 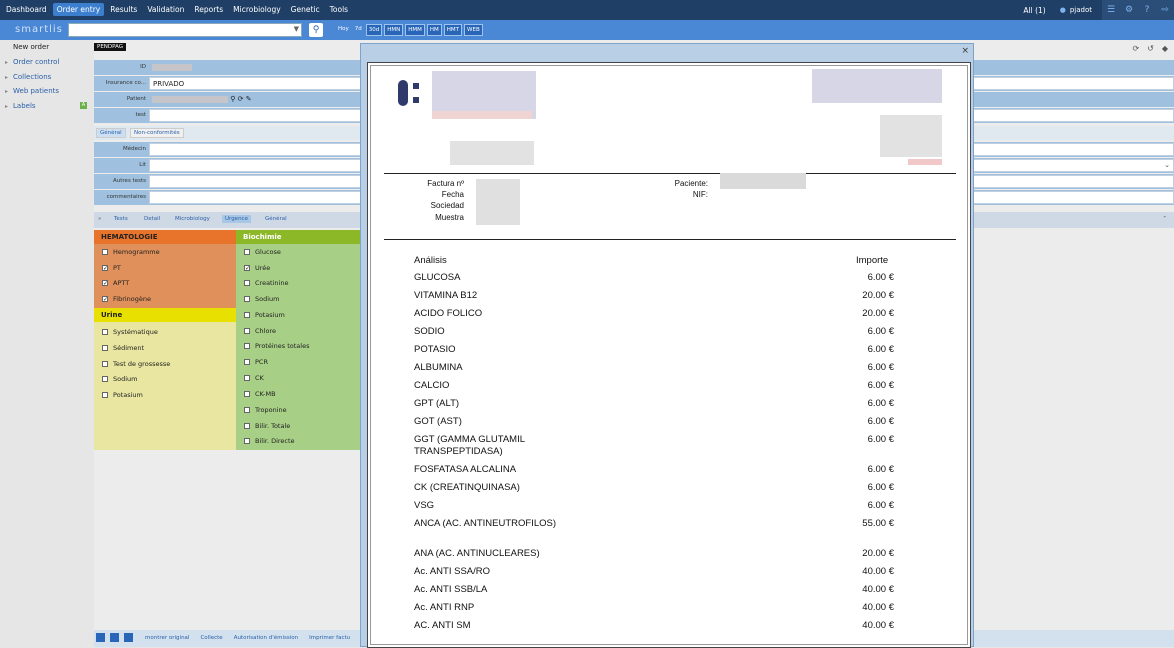 I want to click on print-invoice-link: Imprimer factu, so click(x=329, y=638).